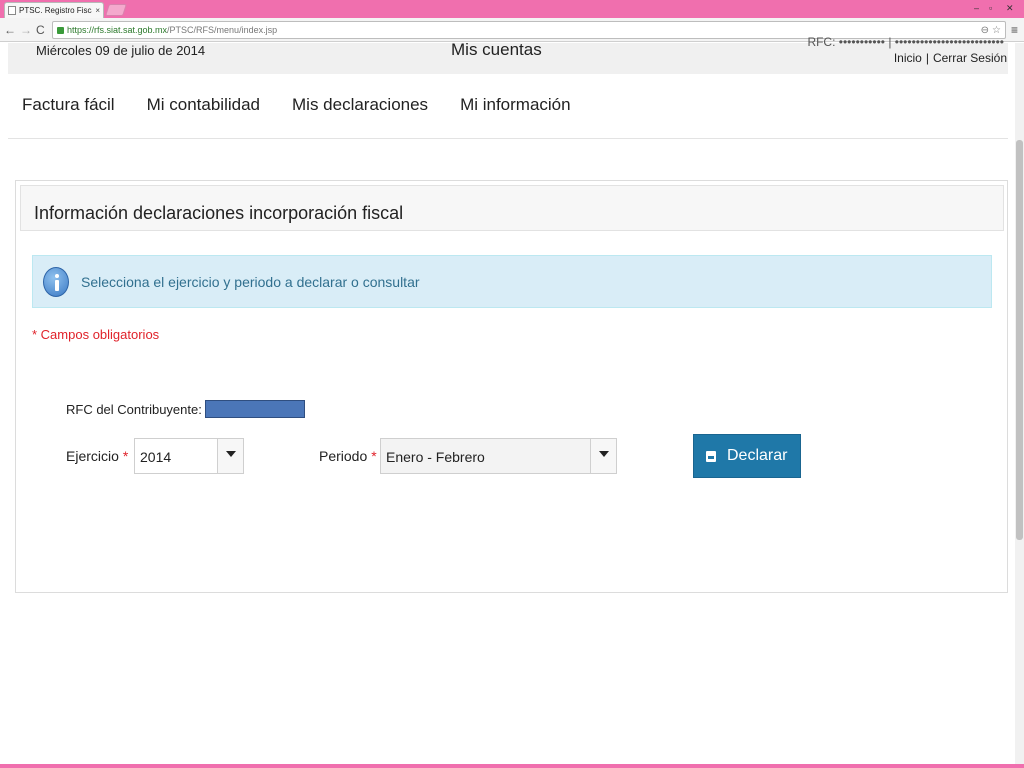 The image size is (1024, 768). Describe the element at coordinates (435, 457) in the screenshot. I see `periodo-value: Enero - Febrero` at that location.